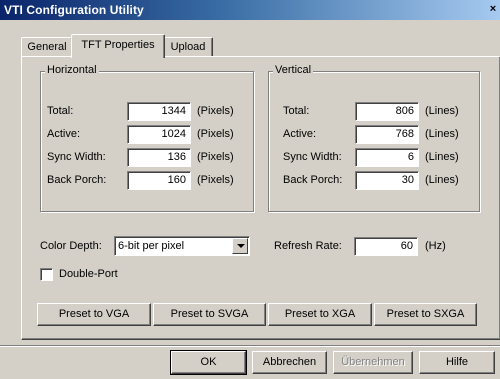 The image size is (500, 379). I want to click on preset-sxga-button: Preset to SXGA, so click(425, 314).